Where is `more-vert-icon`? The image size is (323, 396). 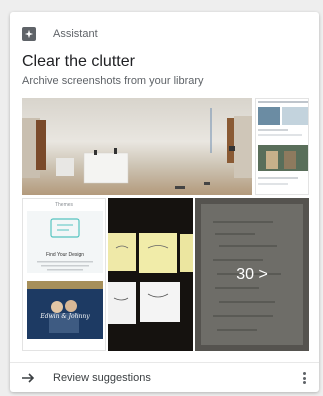 more-vert-icon is located at coordinates (305, 378).